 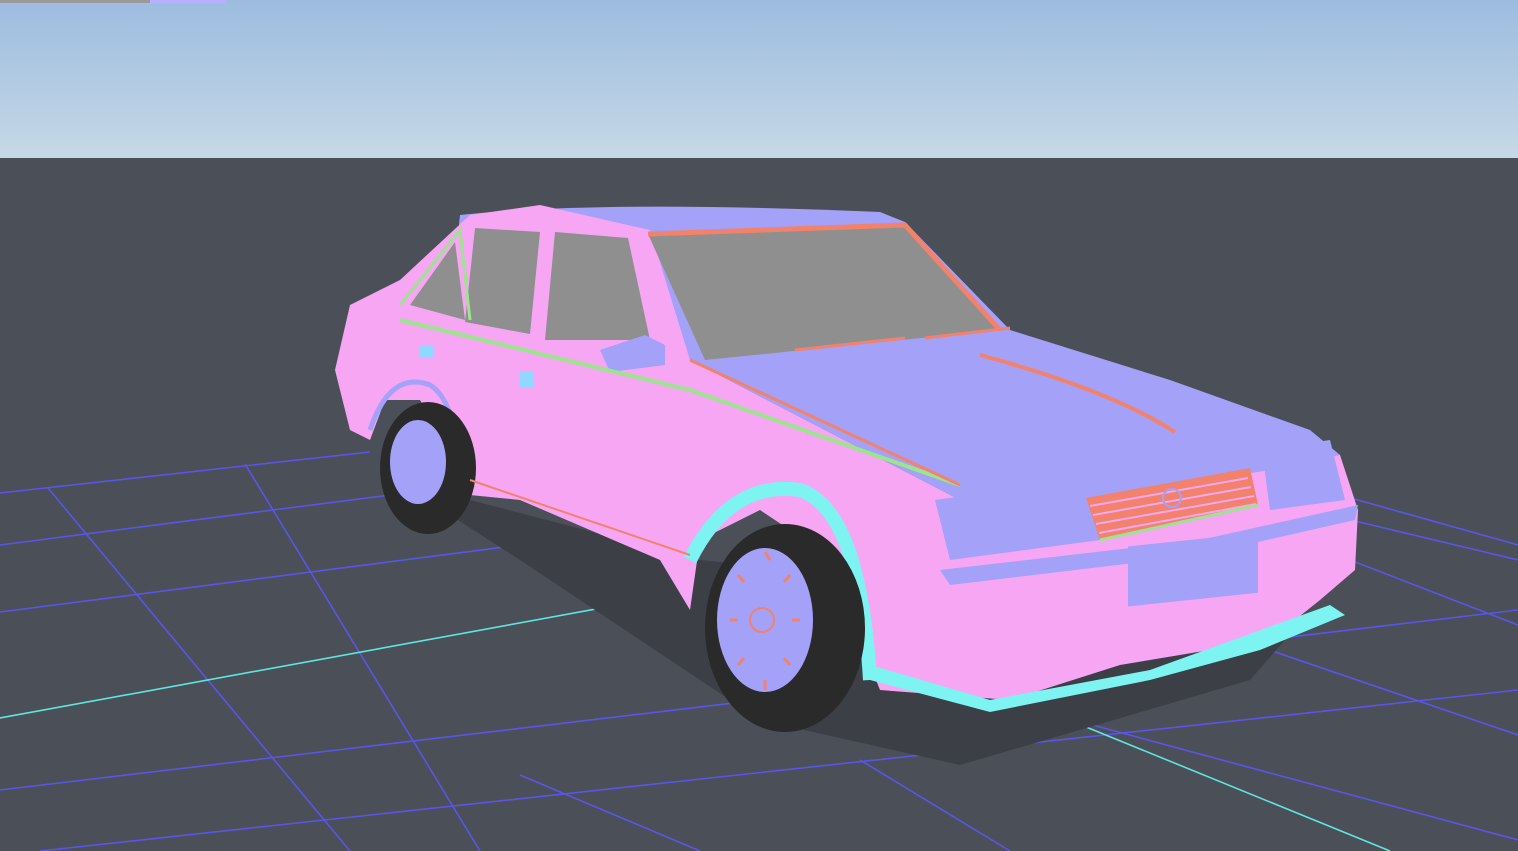 What do you see at coordinates (428, 468) in the screenshot?
I see `rear-wheel` at bounding box center [428, 468].